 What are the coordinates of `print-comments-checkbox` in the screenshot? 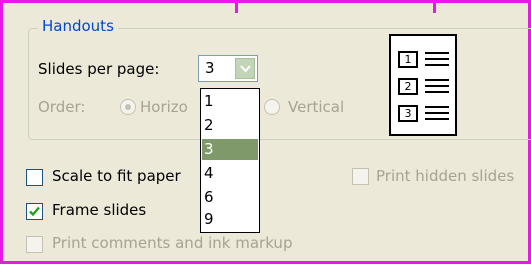 It's located at (34, 244).